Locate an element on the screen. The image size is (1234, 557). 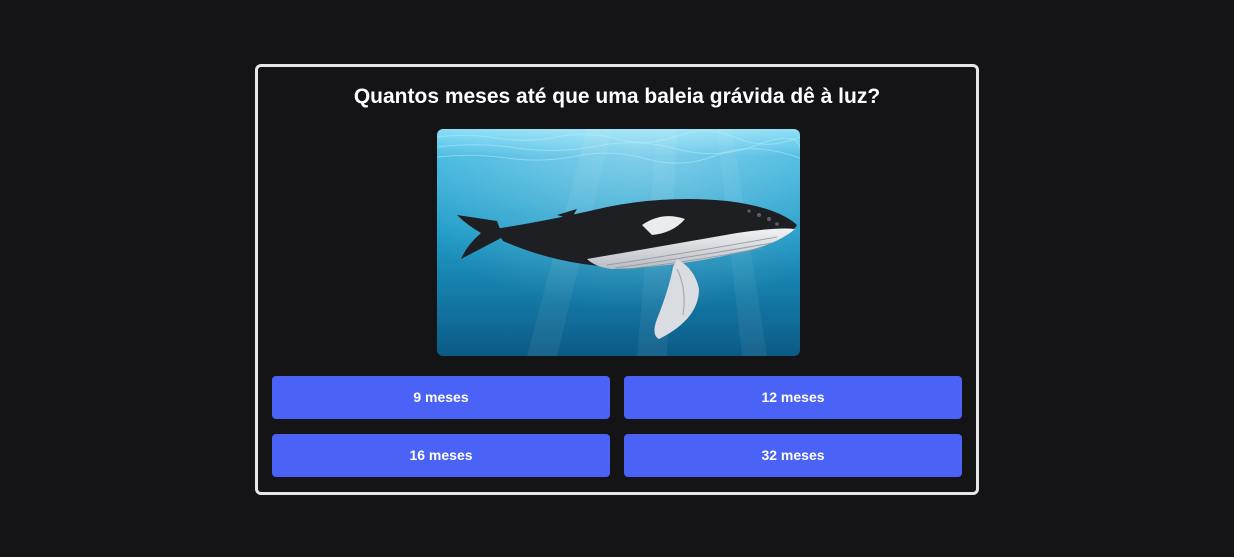
answer-button-3: 16 meses is located at coordinates (441, 455).